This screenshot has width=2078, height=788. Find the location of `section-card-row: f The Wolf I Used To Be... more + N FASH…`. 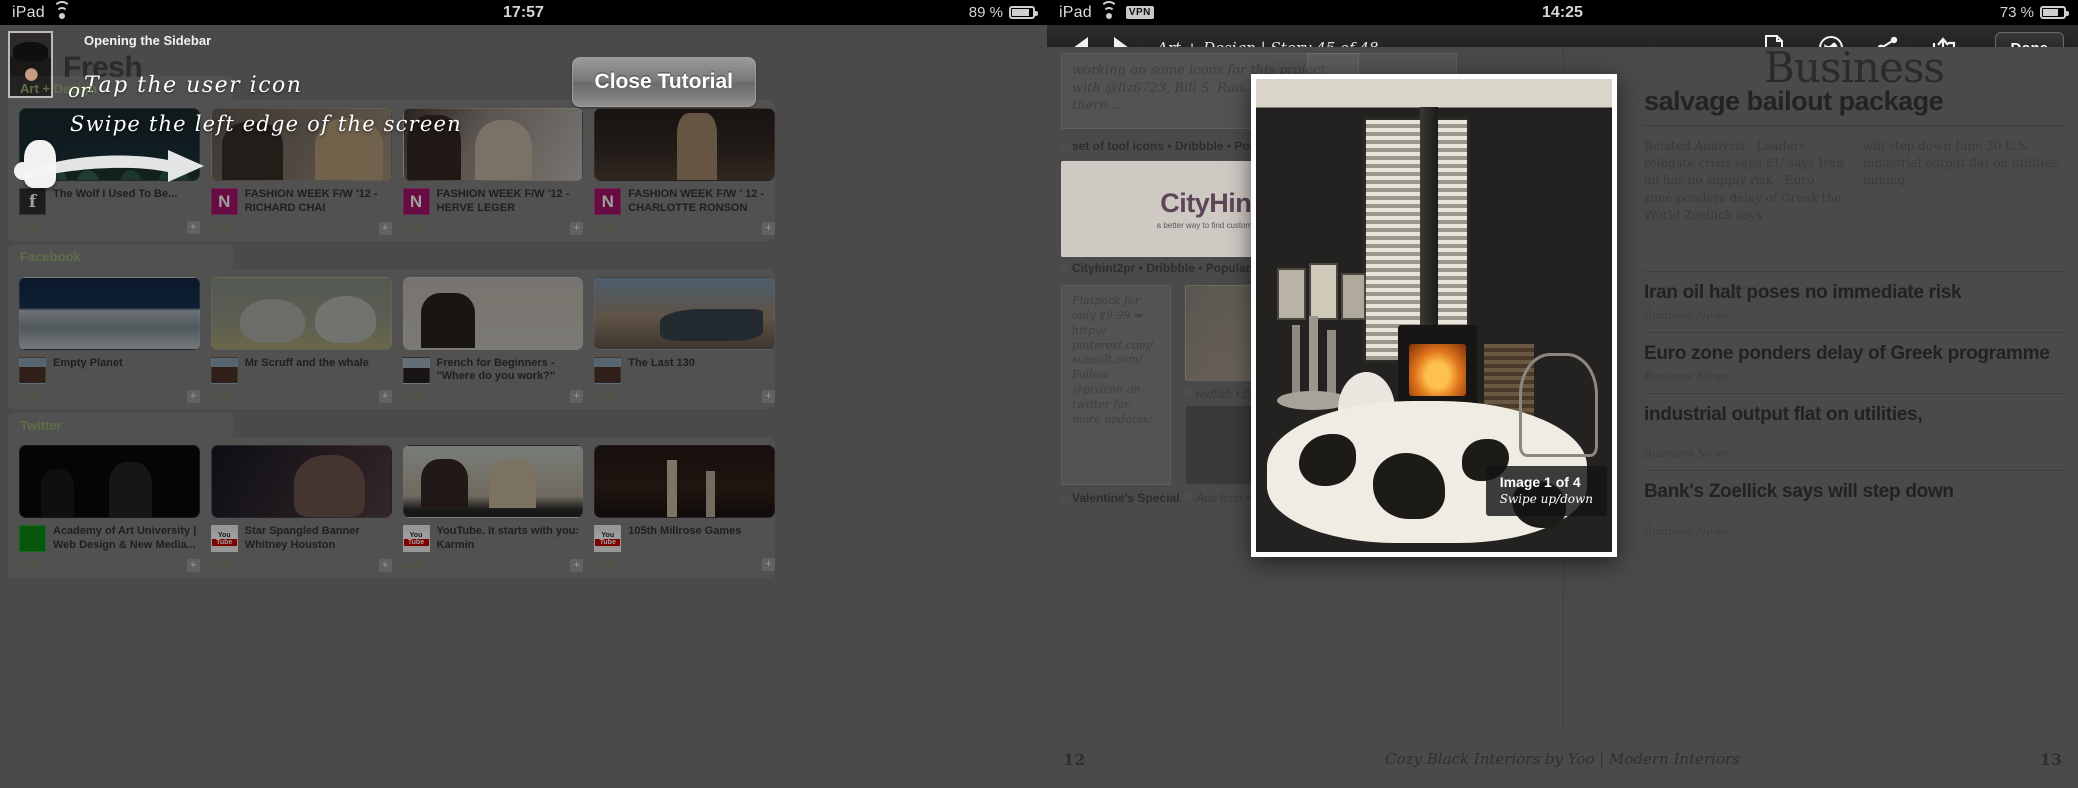

section-card-row: f The Wolf I Used To Be... more + N FASH… is located at coordinates (391, 170).